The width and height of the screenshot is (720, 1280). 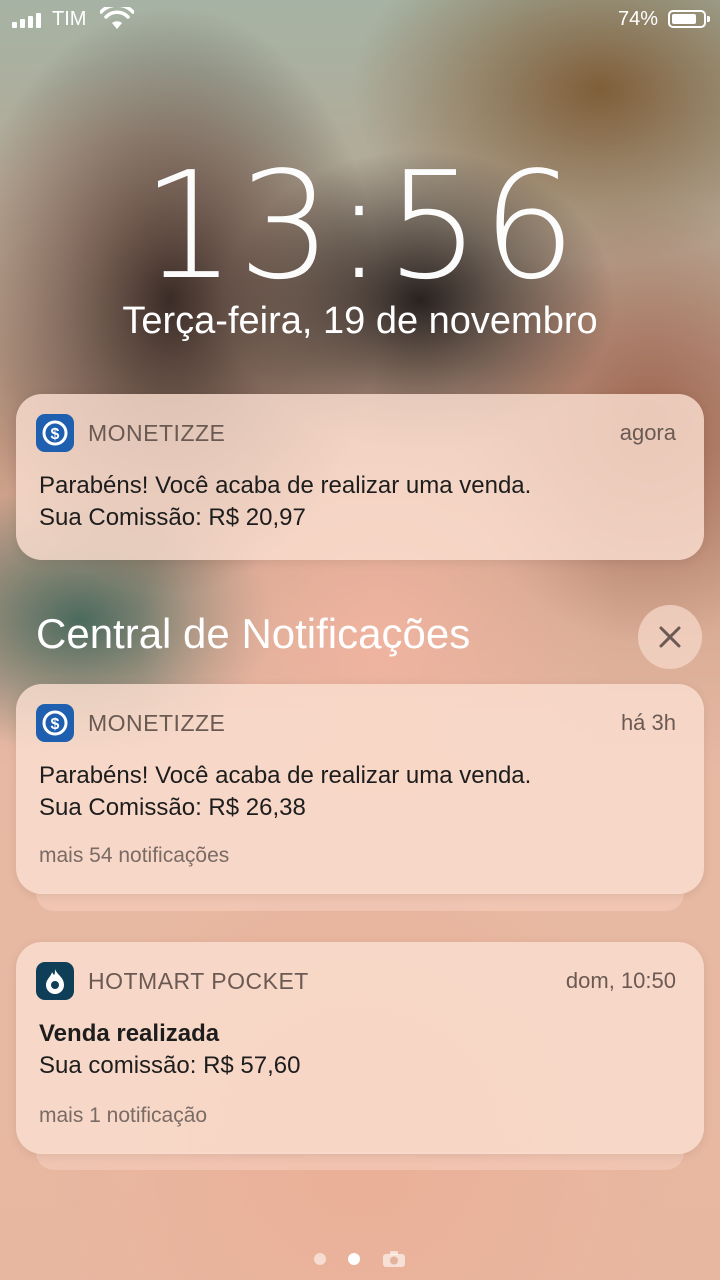 What do you see at coordinates (360, 226) in the screenshot?
I see `lock-screen-clock: 13:56` at bounding box center [360, 226].